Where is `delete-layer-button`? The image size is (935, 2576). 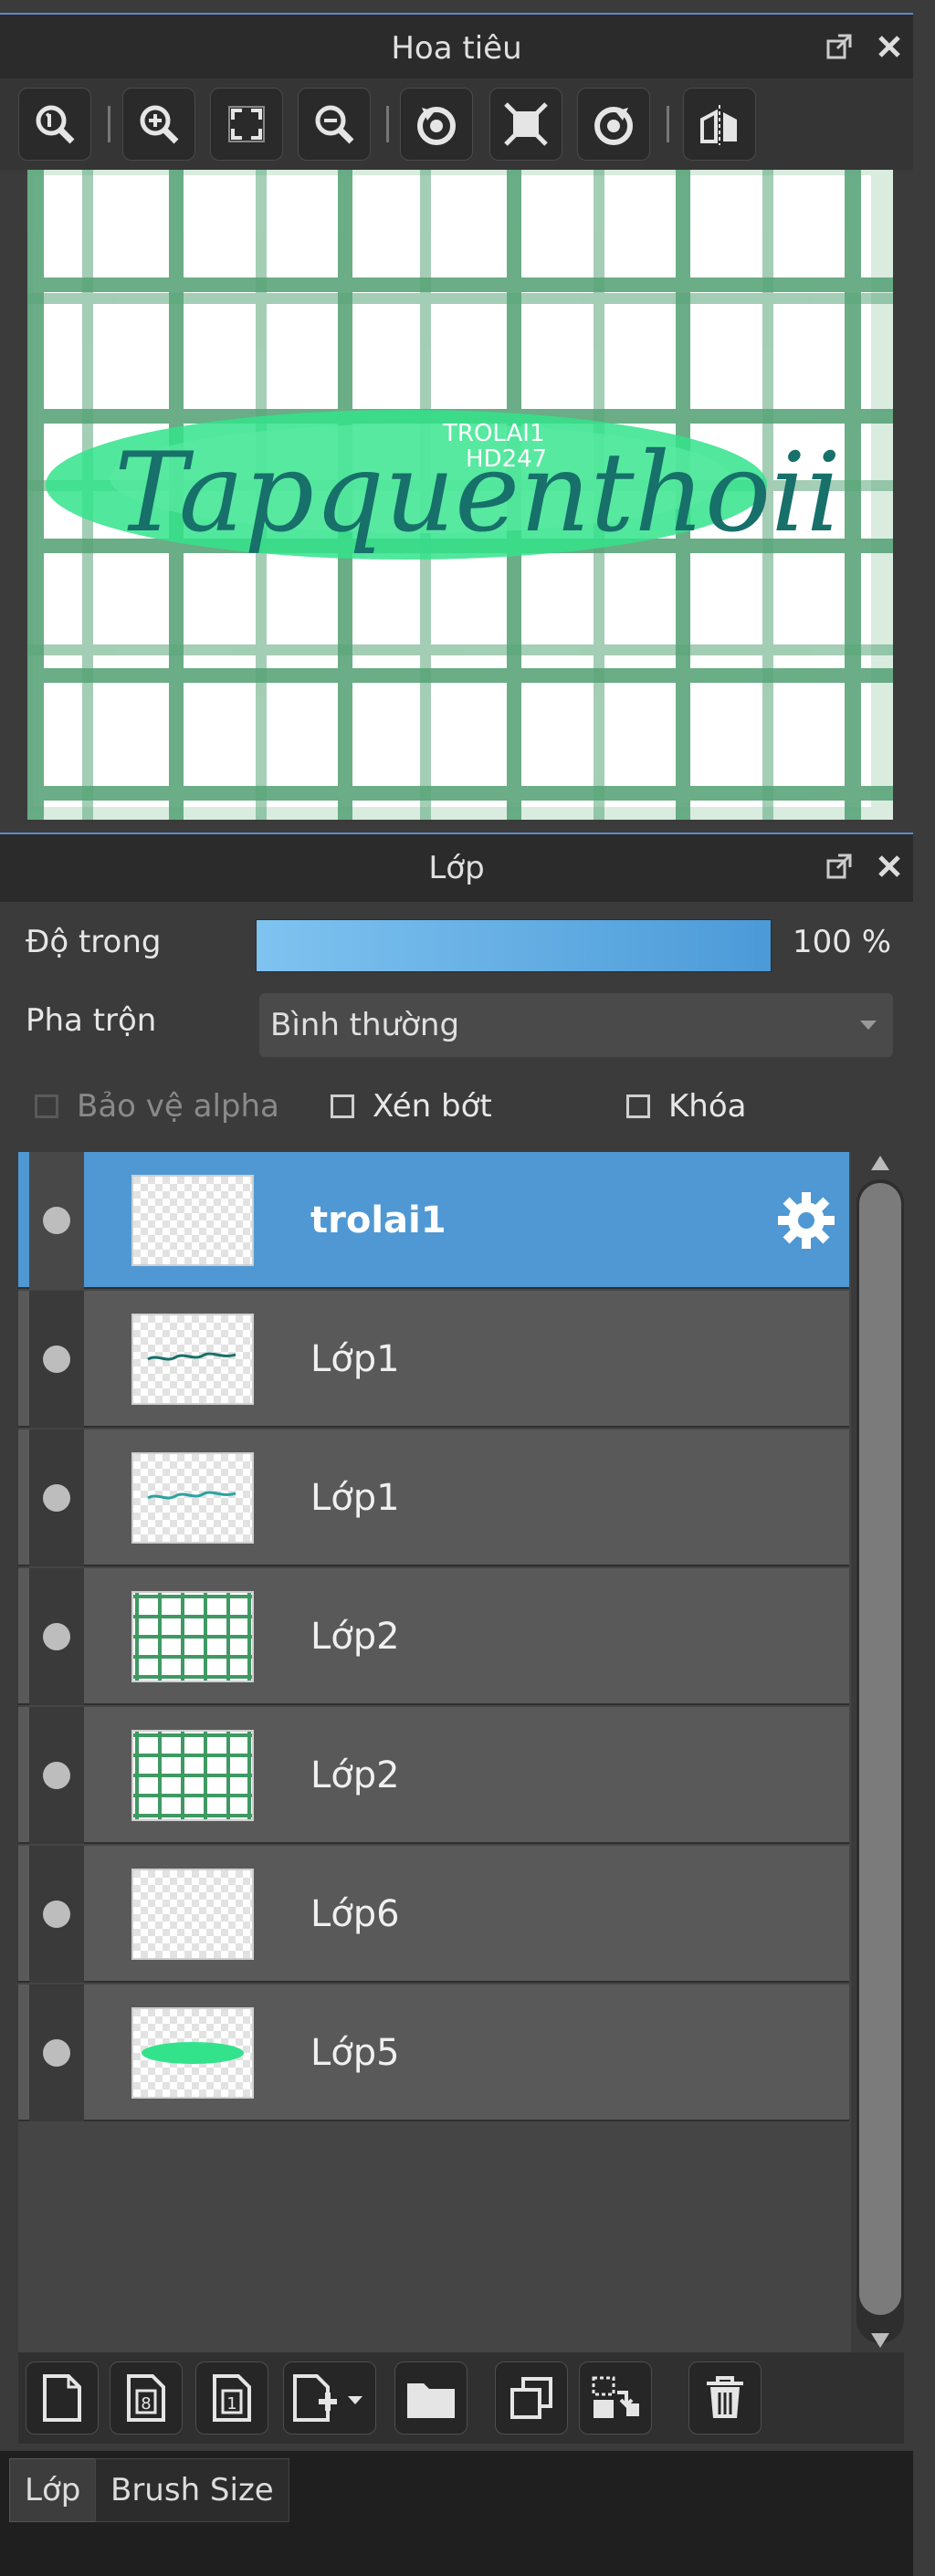 delete-layer-button is located at coordinates (725, 2398).